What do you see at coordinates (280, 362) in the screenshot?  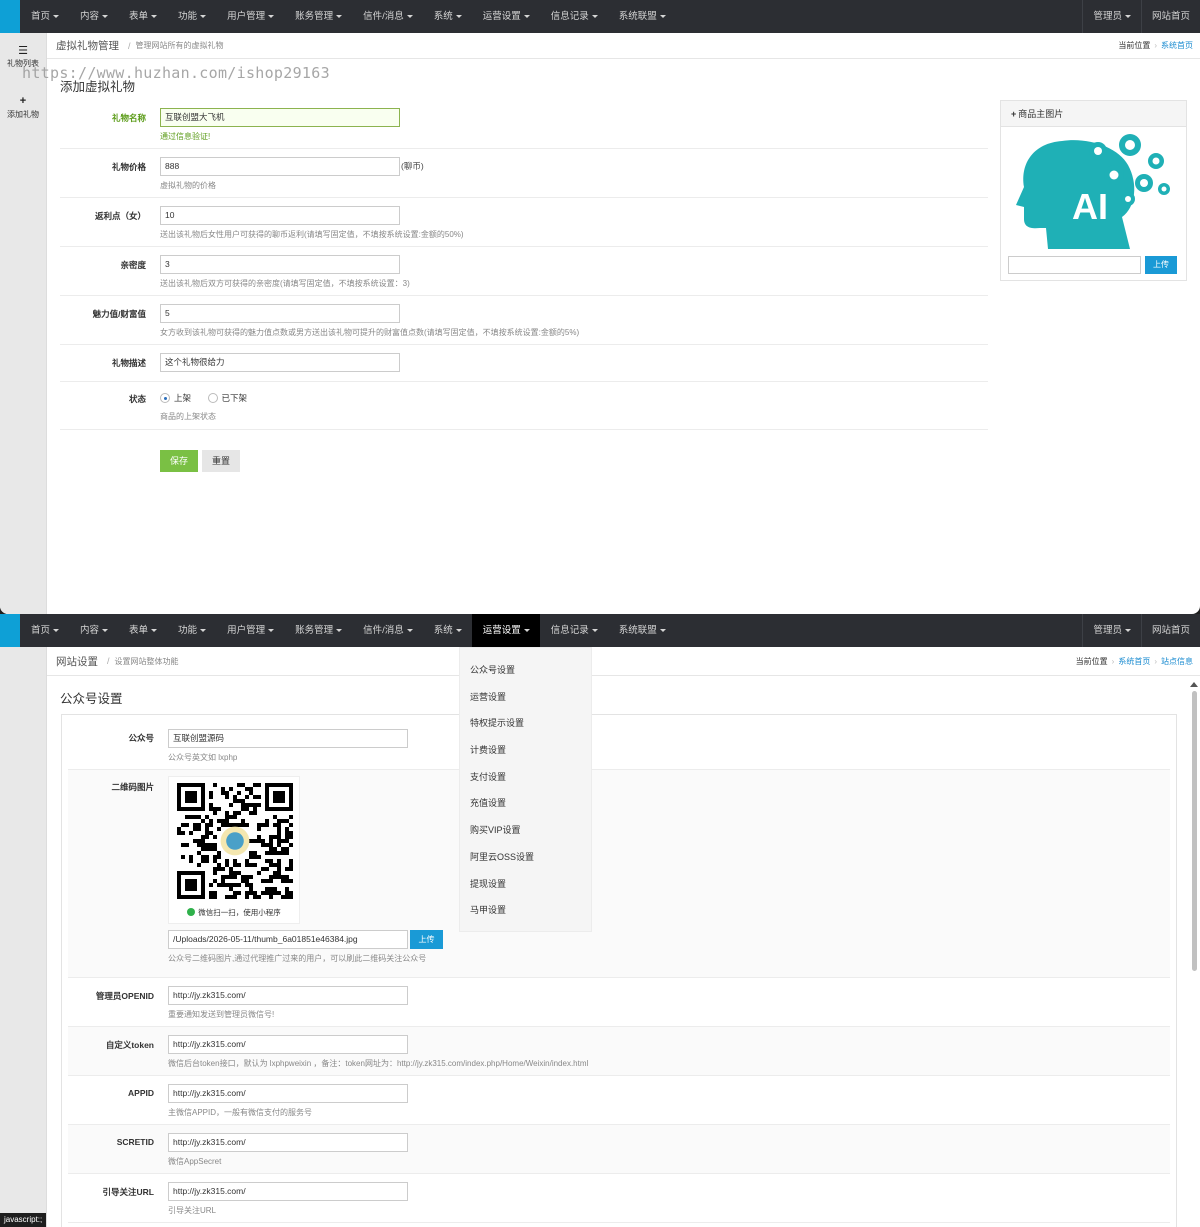 I see `gift-desc-input: 这个礼物很给力` at bounding box center [280, 362].